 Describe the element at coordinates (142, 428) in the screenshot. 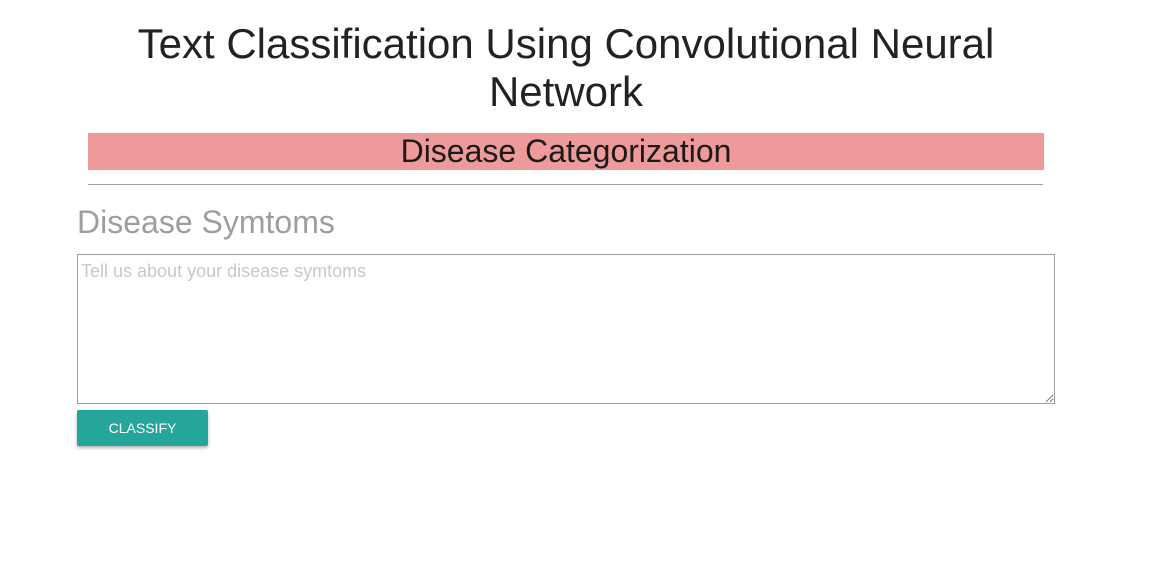

I see `classify-button: CLASSIFY` at that location.